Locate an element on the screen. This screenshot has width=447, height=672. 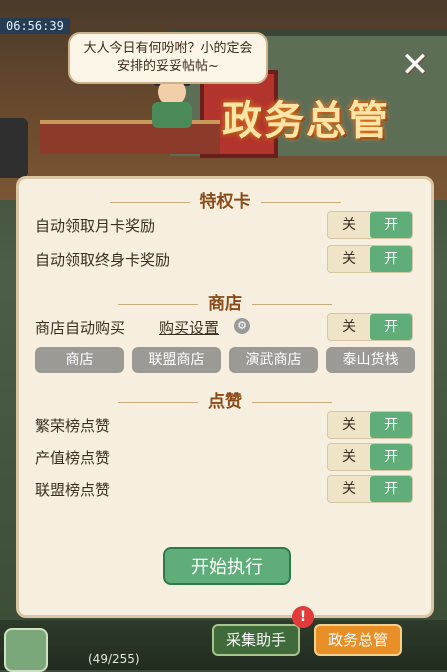
toggle-shop-auto-buy: 关 开 is located at coordinates (370, 327).